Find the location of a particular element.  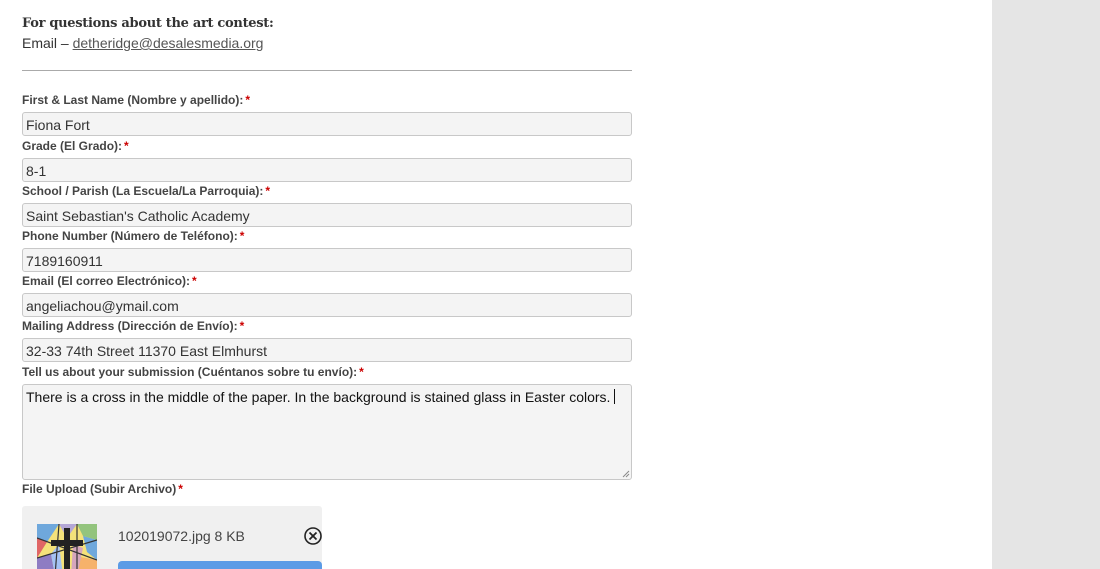

address-input-value: 32-33 74th Street 11370 East Elmhurst is located at coordinates (146, 351).